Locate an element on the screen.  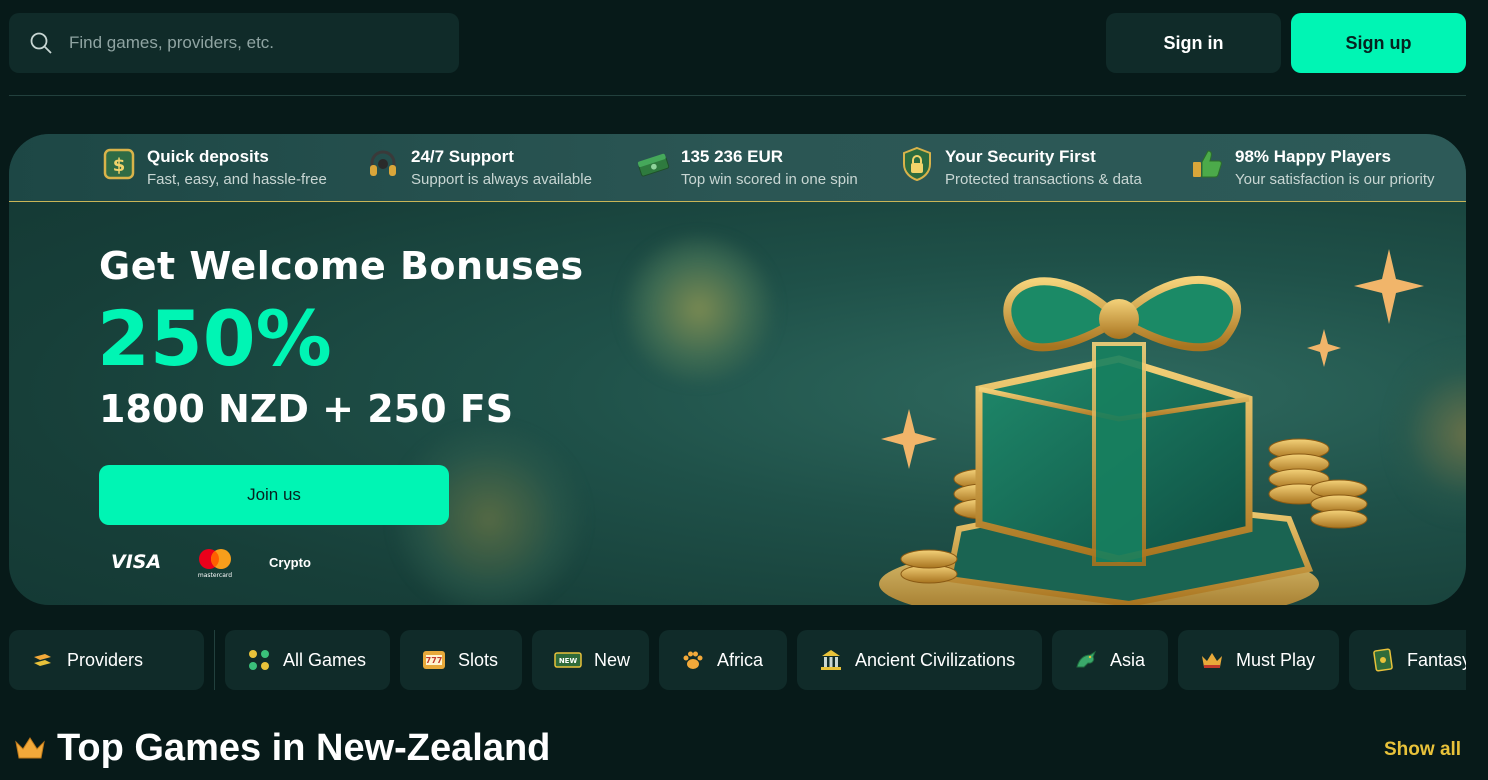
feature-subtitle: Support is always available is located at coordinates (501, 179).